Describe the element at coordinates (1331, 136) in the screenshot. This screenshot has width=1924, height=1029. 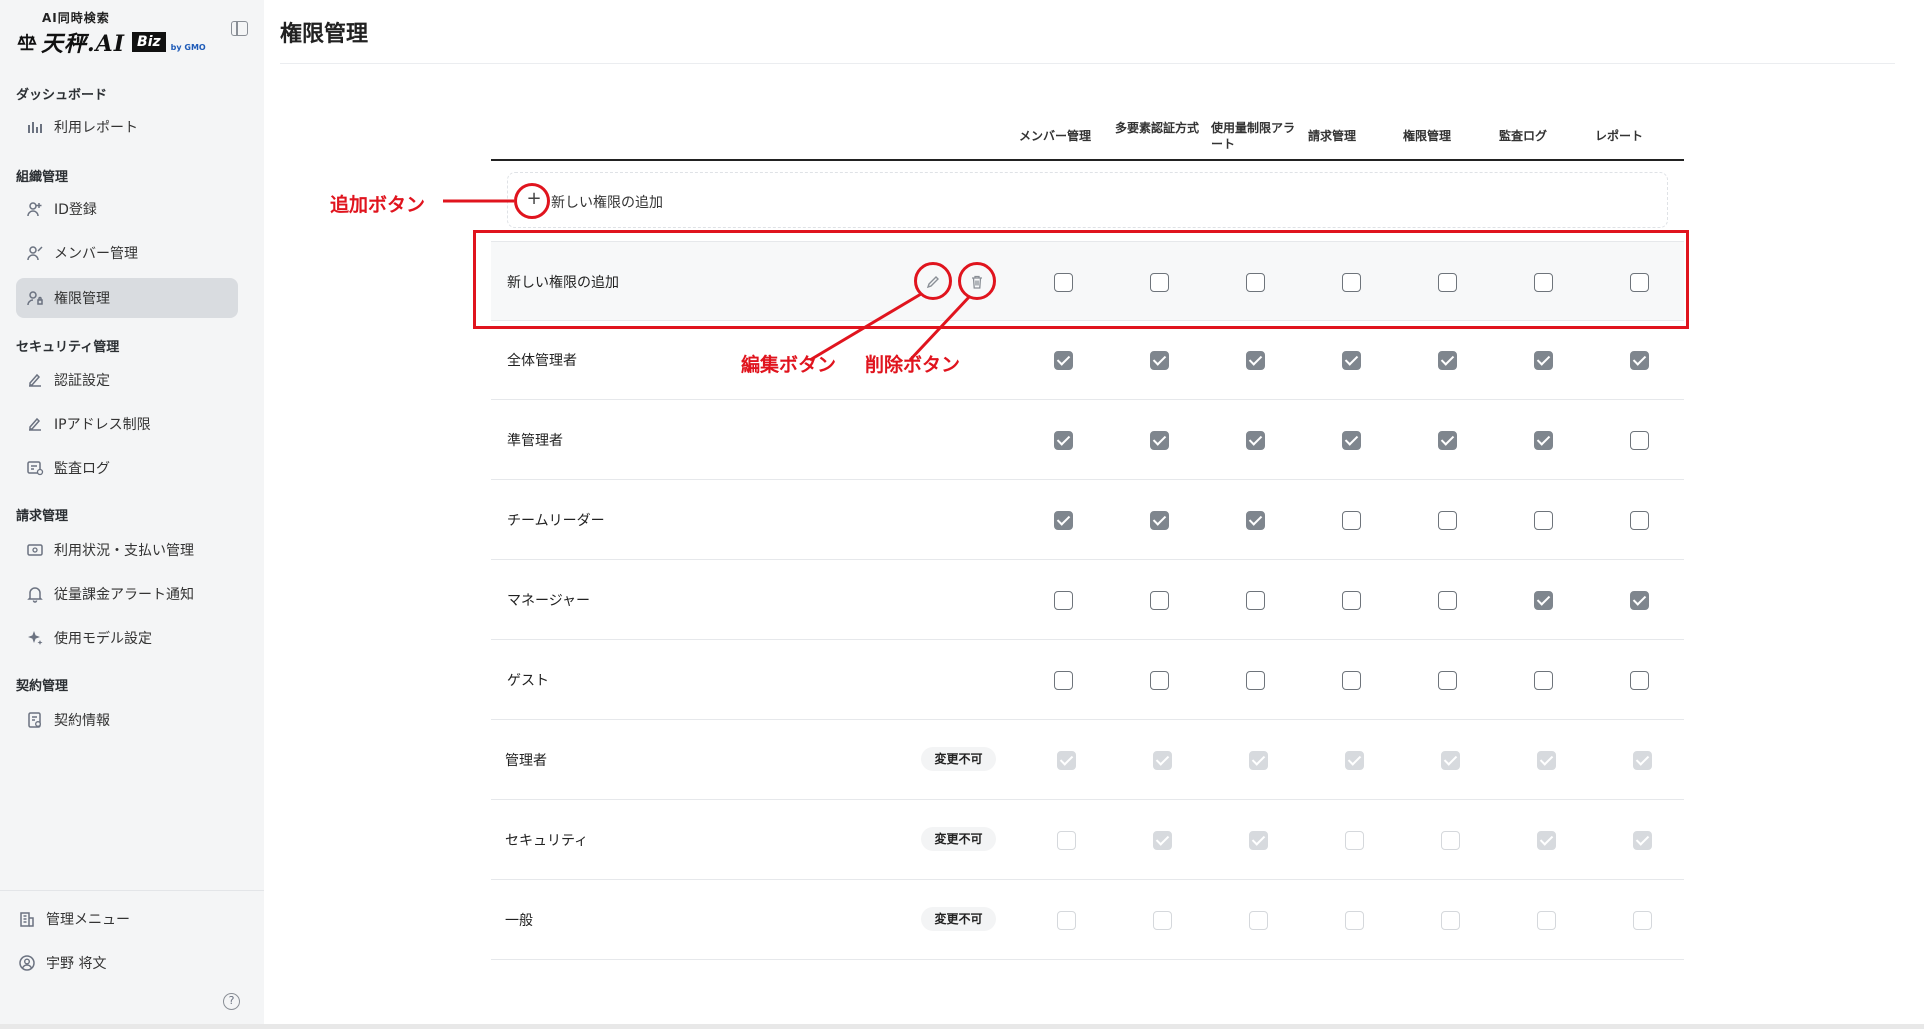
I see `column-header-billing: 請求管理` at that location.